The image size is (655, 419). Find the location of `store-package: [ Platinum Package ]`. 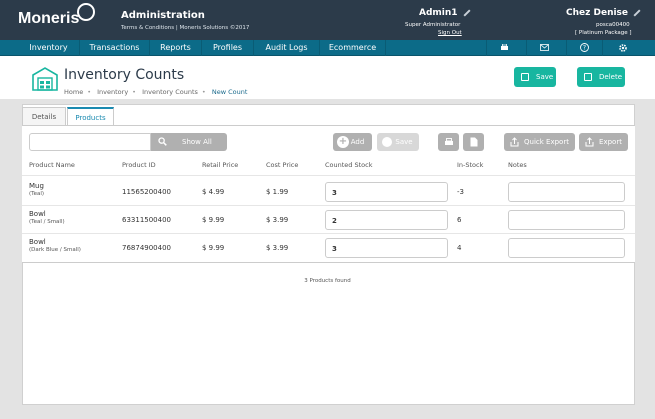

store-package: [ Platinum Package ] is located at coordinates (603, 33).